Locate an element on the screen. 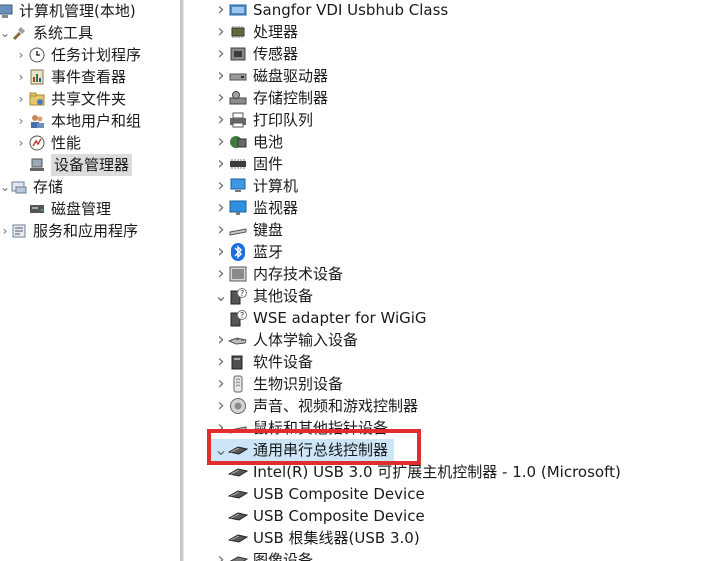 This screenshot has width=717, height=561. device-label: WSE adapter for WiGiG is located at coordinates (340, 318).